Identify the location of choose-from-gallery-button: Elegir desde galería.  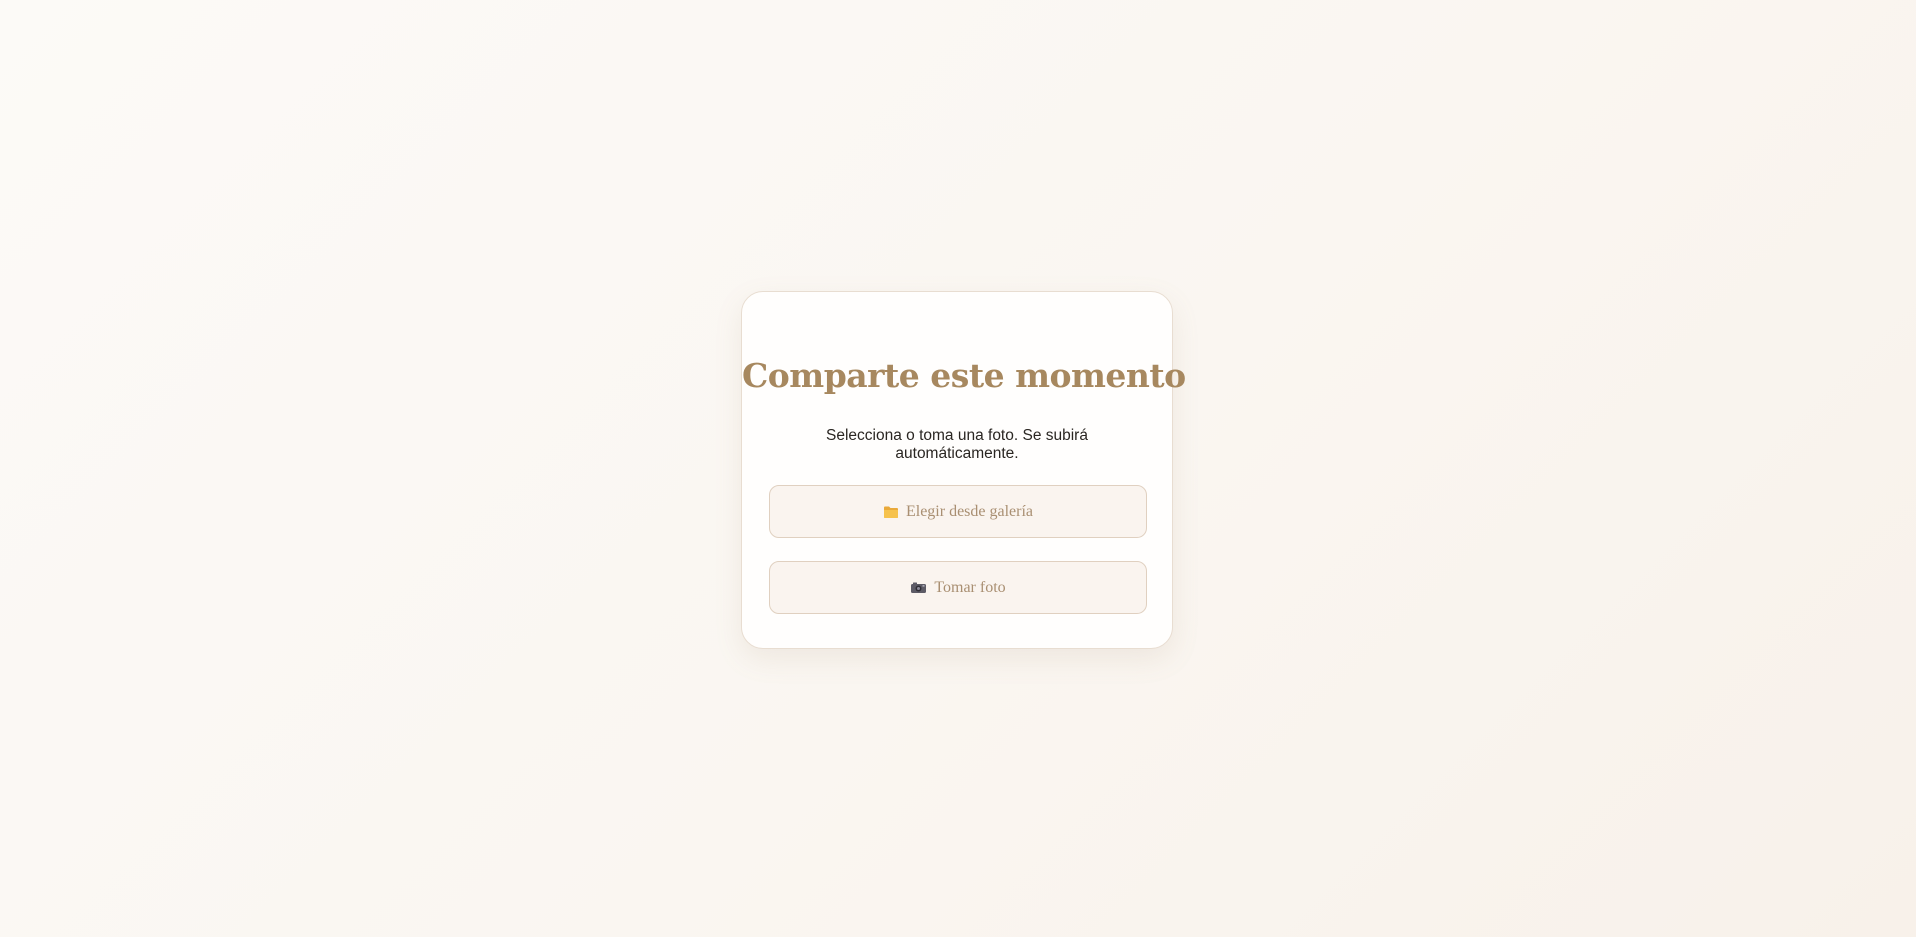
(958, 511).